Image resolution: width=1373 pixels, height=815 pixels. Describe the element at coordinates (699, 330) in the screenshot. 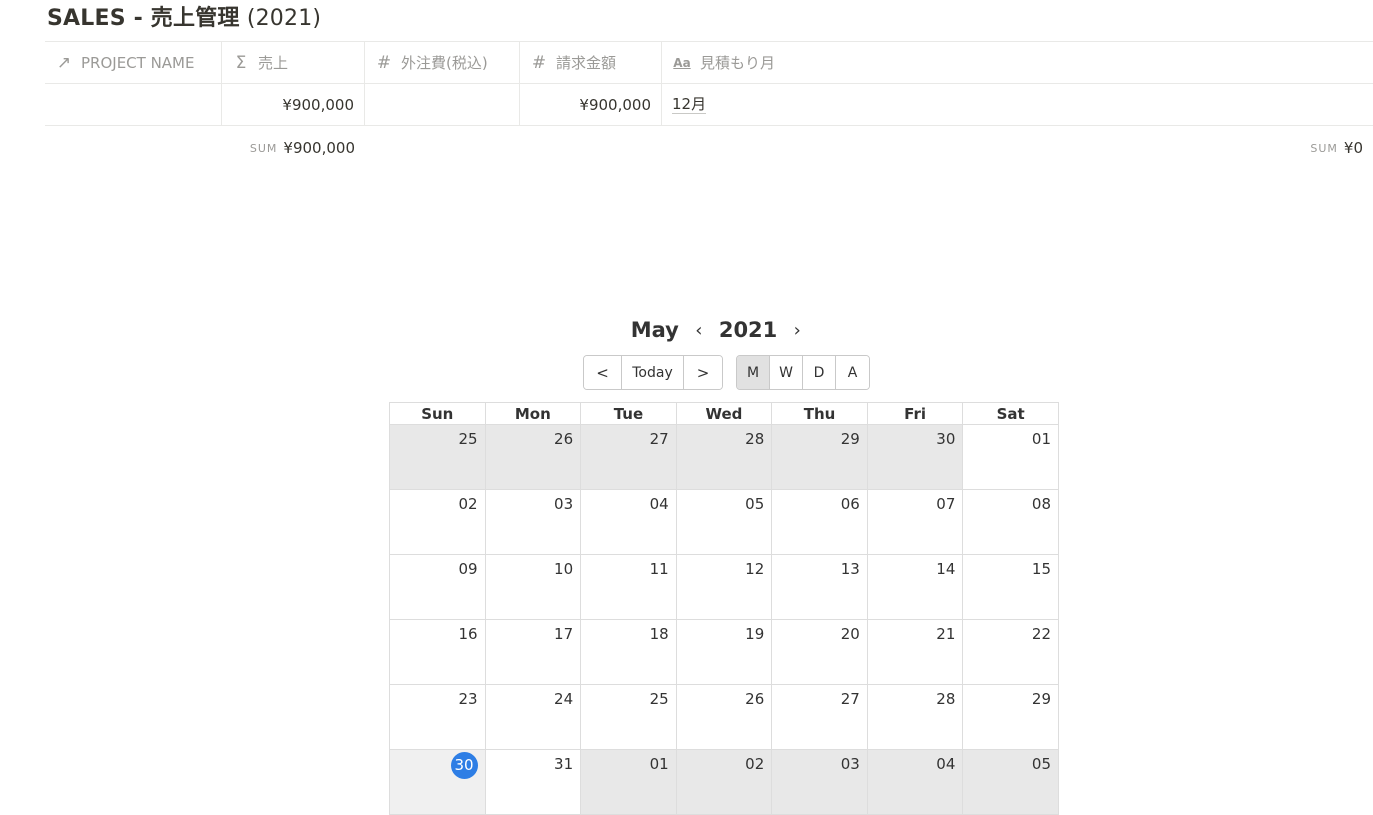

I see `chevron-left-icon: ‹` at that location.